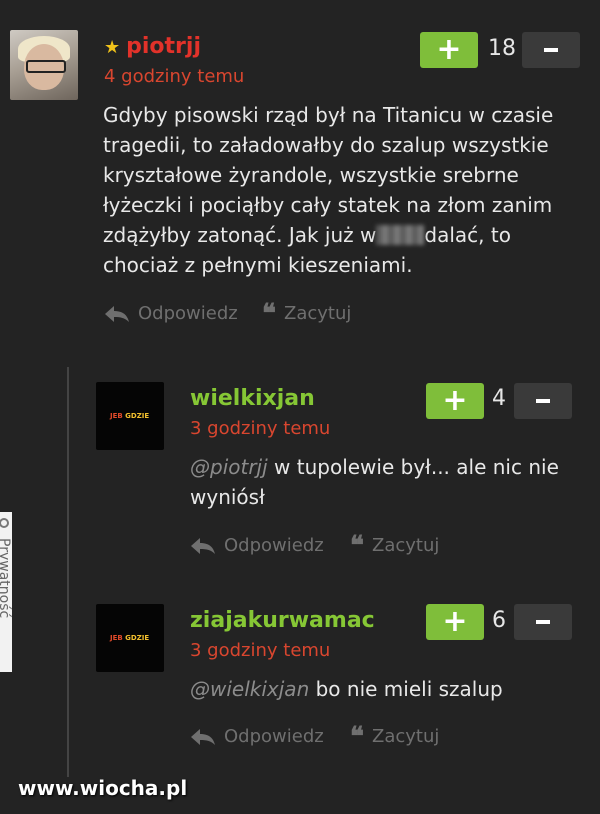  I want to click on privacy-tab-label: Prywatność, so click(6, 578).